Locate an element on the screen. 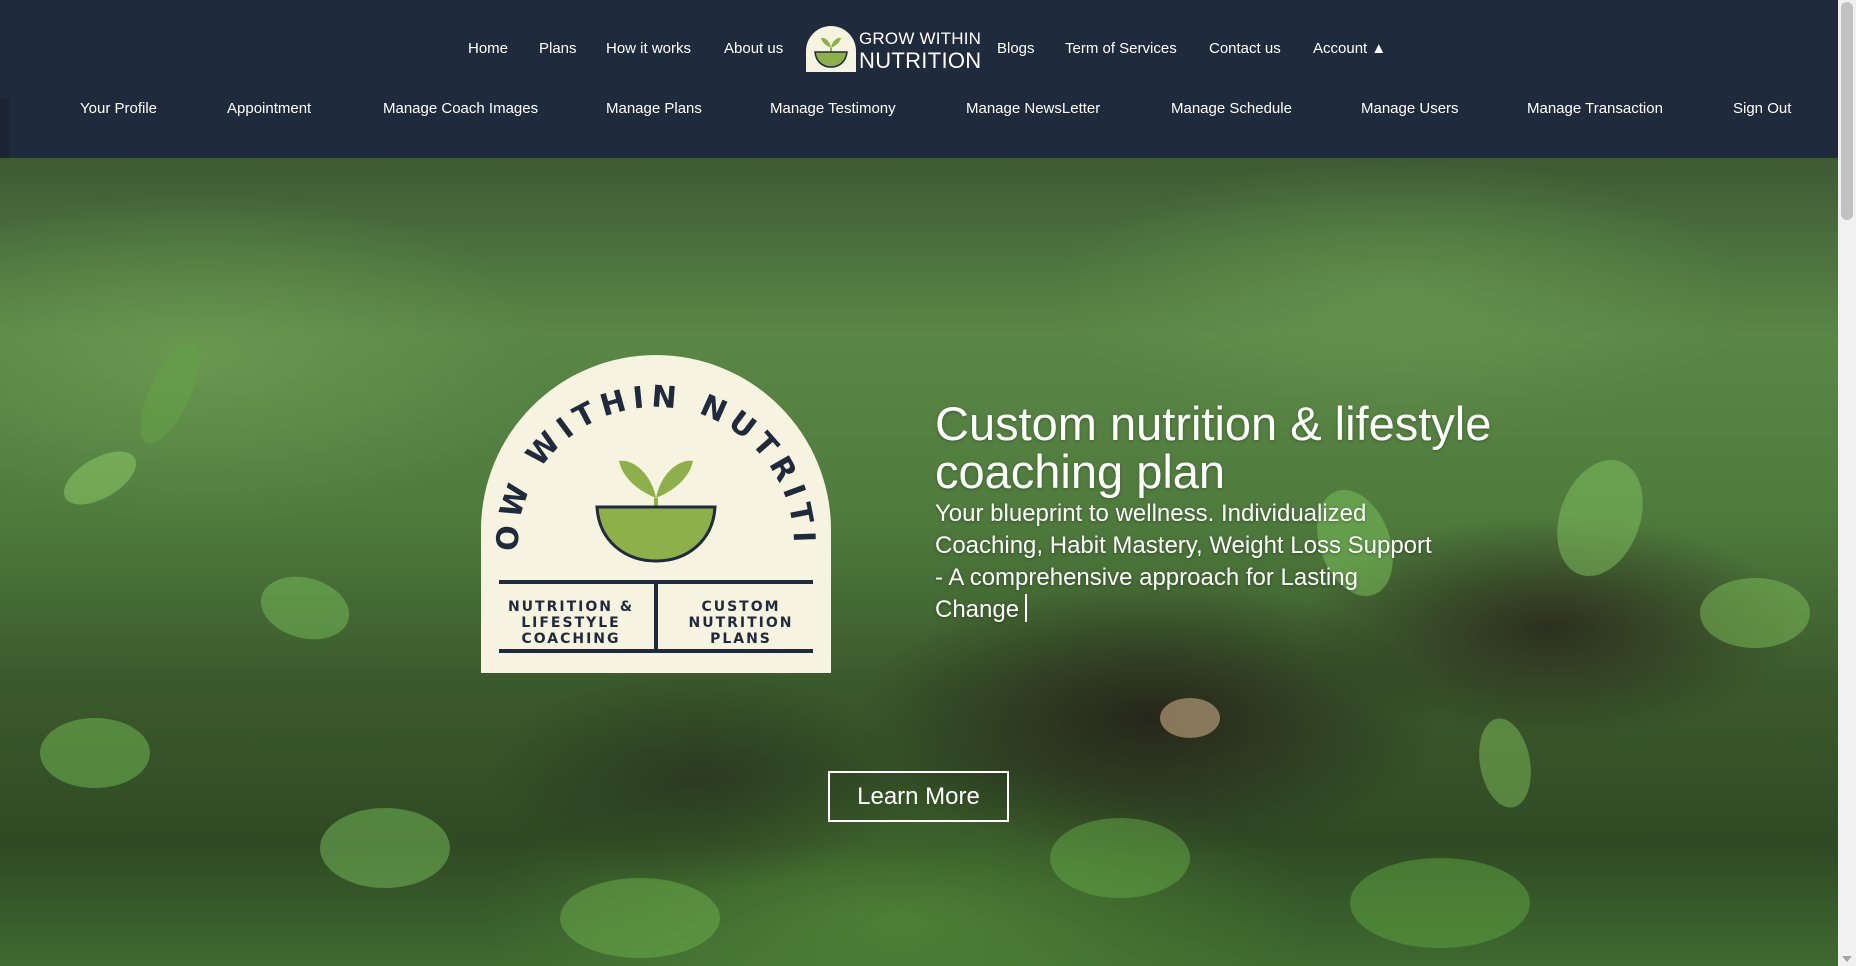 This screenshot has width=1856, height=966. badge-left-text: NUTRITION & LIFESTYLE COACHING is located at coordinates (571, 623).